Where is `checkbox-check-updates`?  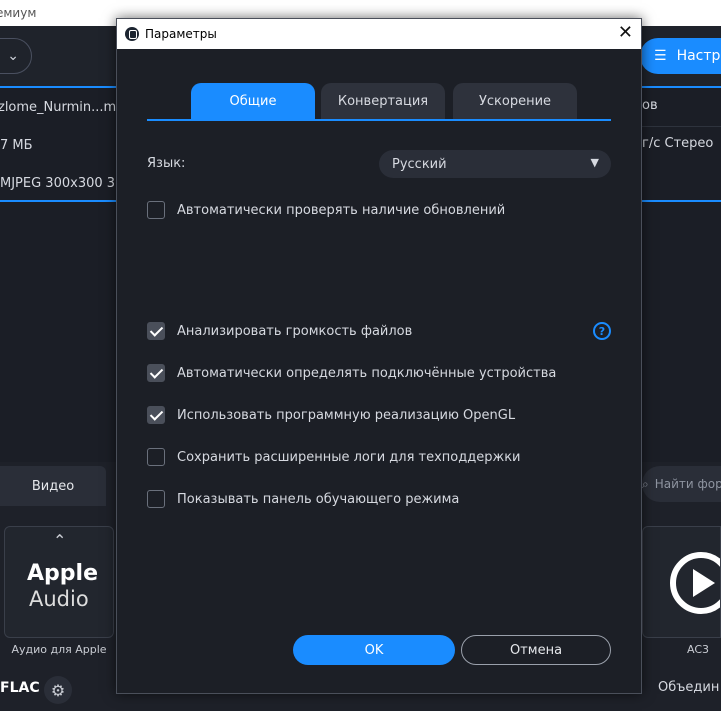
checkbox-check-updates is located at coordinates (156, 210).